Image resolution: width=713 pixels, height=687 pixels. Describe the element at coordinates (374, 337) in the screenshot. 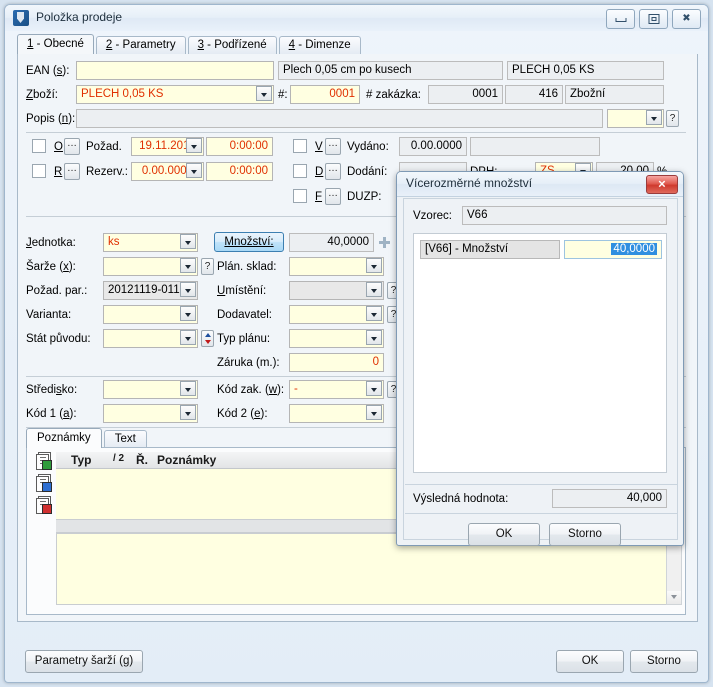

I see `typ-planu-chevron-down-icon` at that location.